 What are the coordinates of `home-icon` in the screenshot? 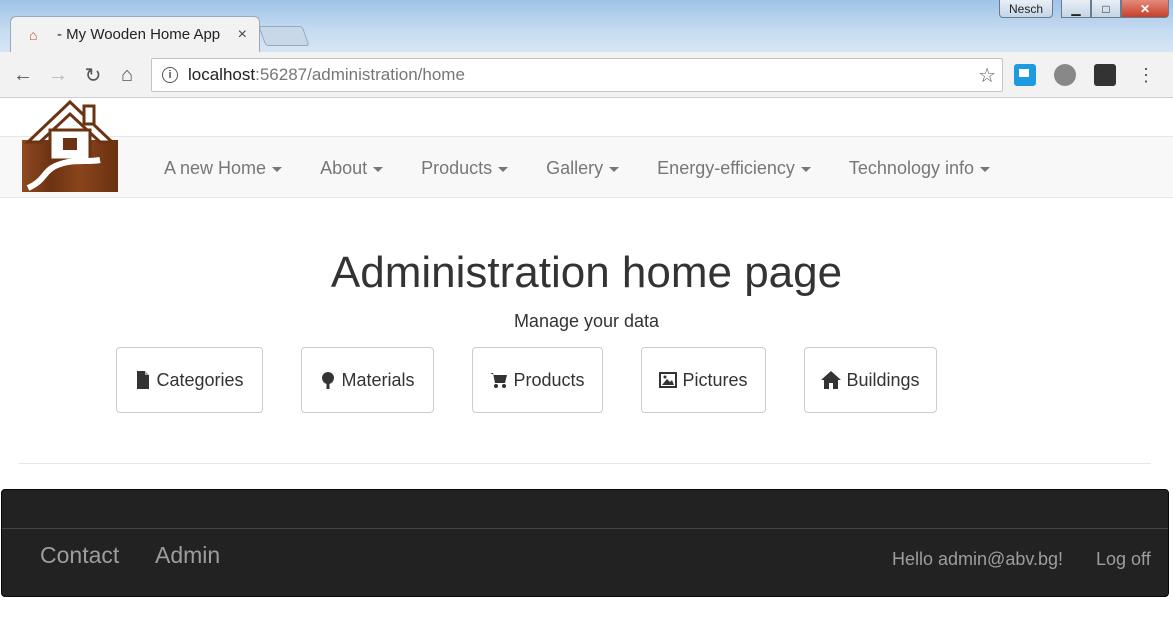 It's located at (831, 380).